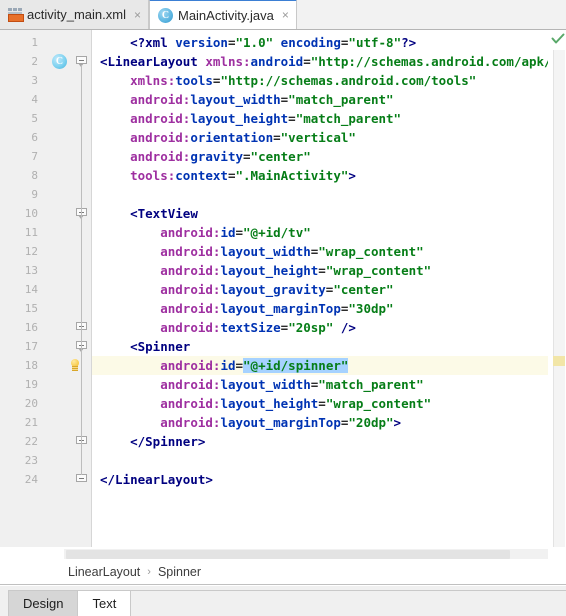  Describe the element at coordinates (320, 479) in the screenshot. I see `code-line: </LinearLayout>` at that location.